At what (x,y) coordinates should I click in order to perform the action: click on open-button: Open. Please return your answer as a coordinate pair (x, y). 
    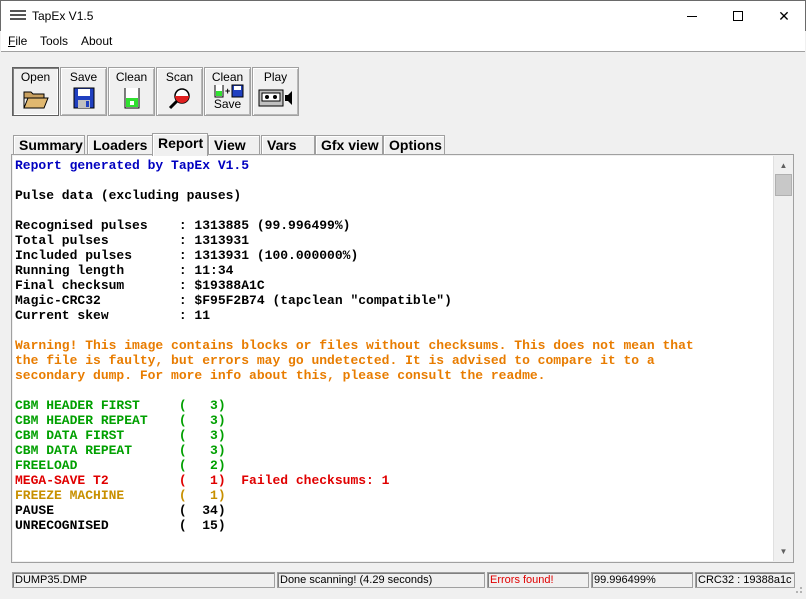
    Looking at the image, I should click on (35, 91).